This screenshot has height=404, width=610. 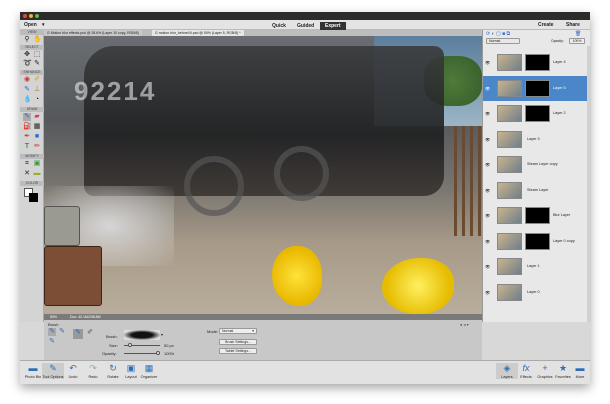 What do you see at coordinates (90, 334) in the screenshot?
I see `airbrush-icon: ✐` at bounding box center [90, 334].